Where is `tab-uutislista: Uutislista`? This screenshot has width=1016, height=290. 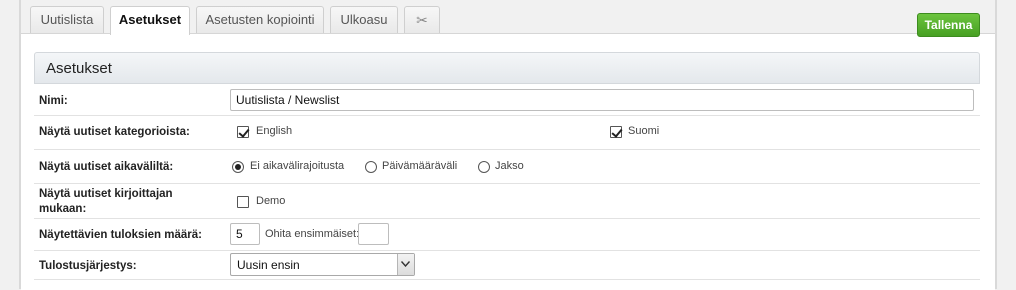
tab-uutislista: Uutislista is located at coordinates (67, 19).